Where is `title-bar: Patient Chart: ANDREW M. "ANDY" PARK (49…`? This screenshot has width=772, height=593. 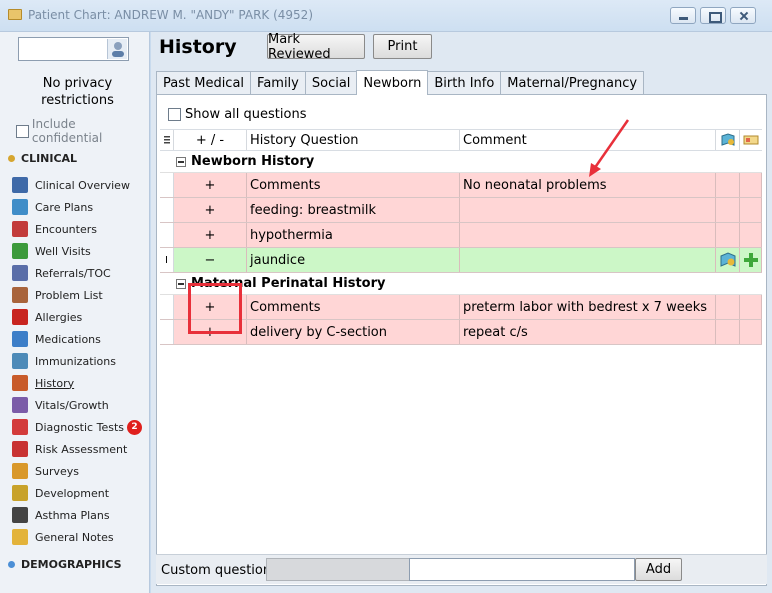
title-bar: Patient Chart: ANDREW M. "ANDY" PARK (49… is located at coordinates (386, 16).